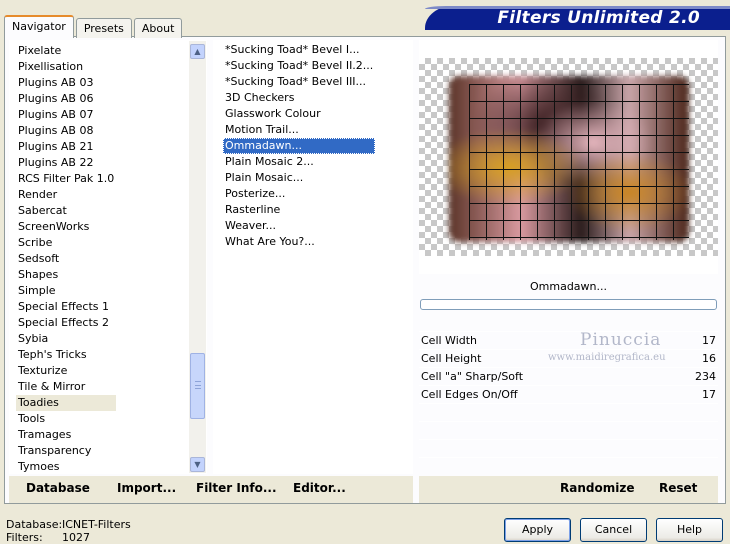 The image size is (730, 544). What do you see at coordinates (34, 524) in the screenshot?
I see `status-database-label: Database:` at bounding box center [34, 524].